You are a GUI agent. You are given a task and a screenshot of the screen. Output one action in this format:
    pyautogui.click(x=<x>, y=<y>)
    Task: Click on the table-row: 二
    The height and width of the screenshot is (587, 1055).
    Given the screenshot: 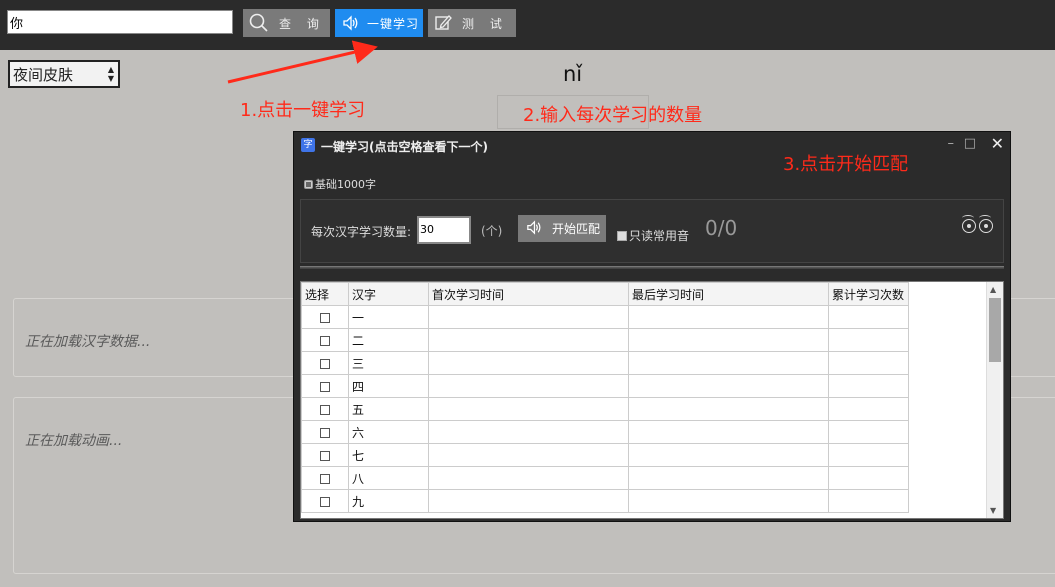 What is the action you would take?
    pyautogui.click(x=605, y=340)
    